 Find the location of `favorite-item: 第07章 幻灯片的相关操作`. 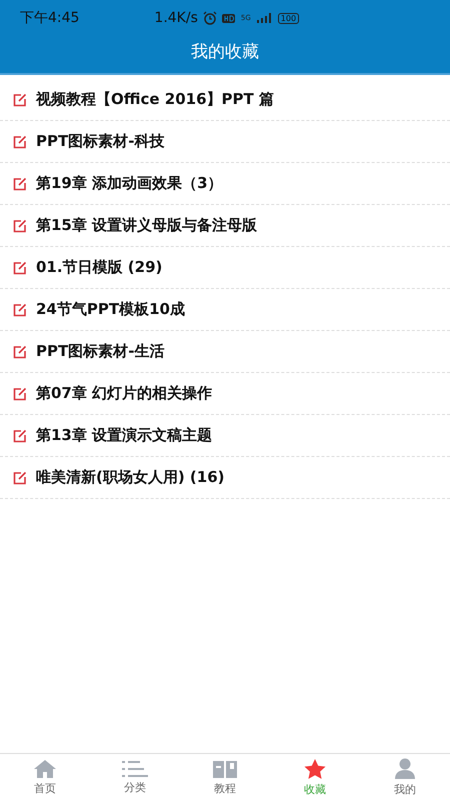

favorite-item: 第07章 幻灯片的相关操作 is located at coordinates (225, 394).